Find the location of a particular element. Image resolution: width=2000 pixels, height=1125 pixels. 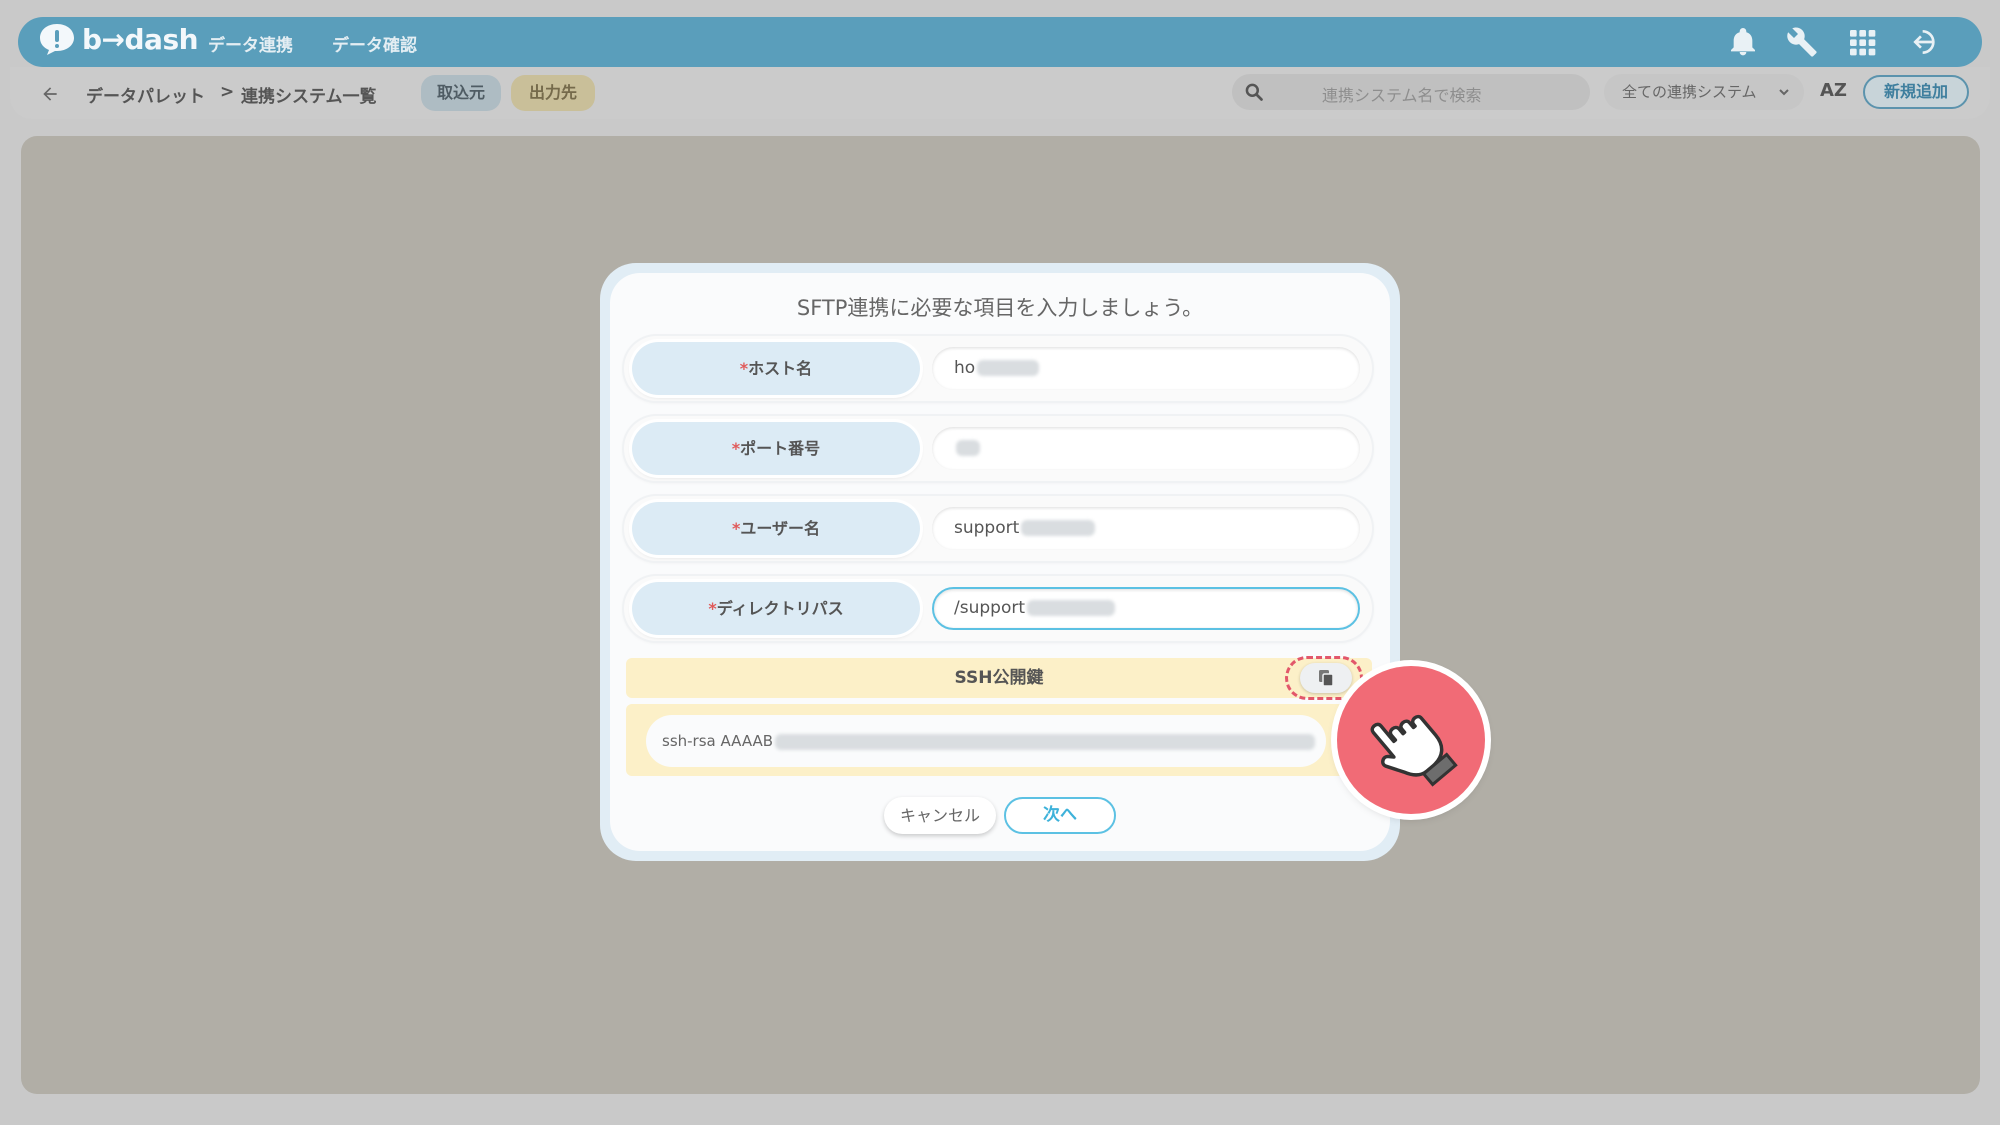

label-host: *ホスト名 is located at coordinates (776, 368).